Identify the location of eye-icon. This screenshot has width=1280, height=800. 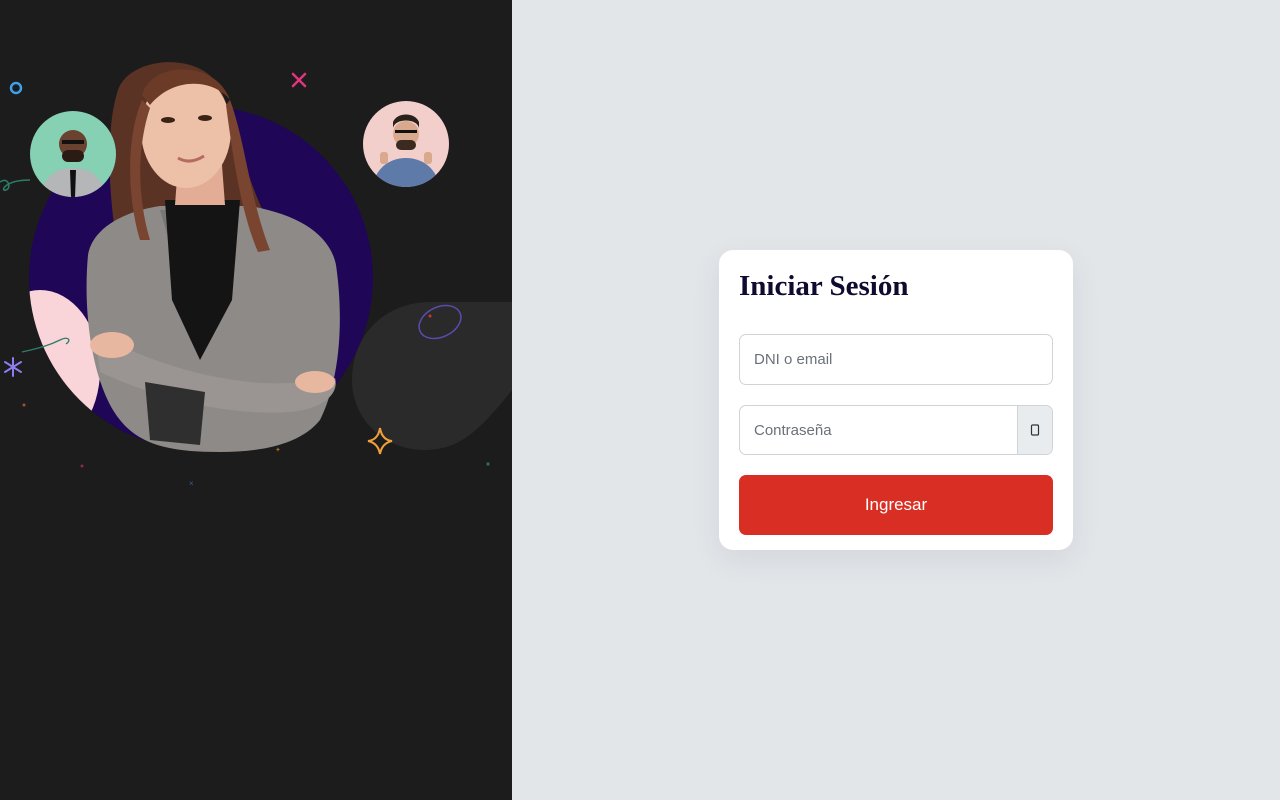
(1035, 430).